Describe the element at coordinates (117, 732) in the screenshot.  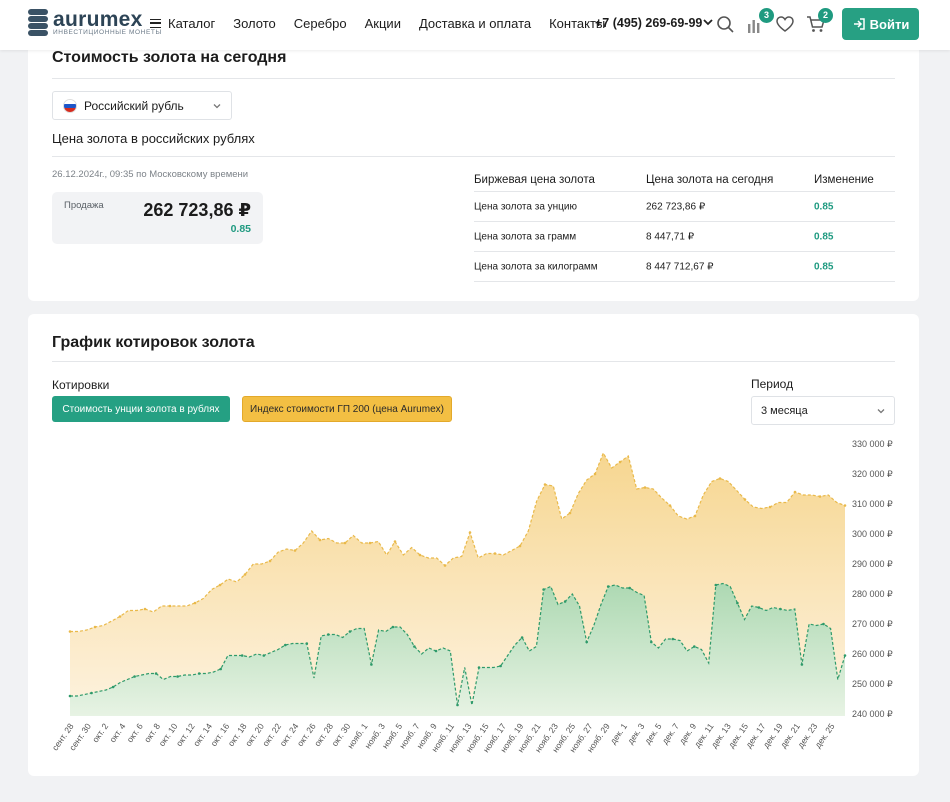
I see `x-tick-label: окт. 4` at that location.